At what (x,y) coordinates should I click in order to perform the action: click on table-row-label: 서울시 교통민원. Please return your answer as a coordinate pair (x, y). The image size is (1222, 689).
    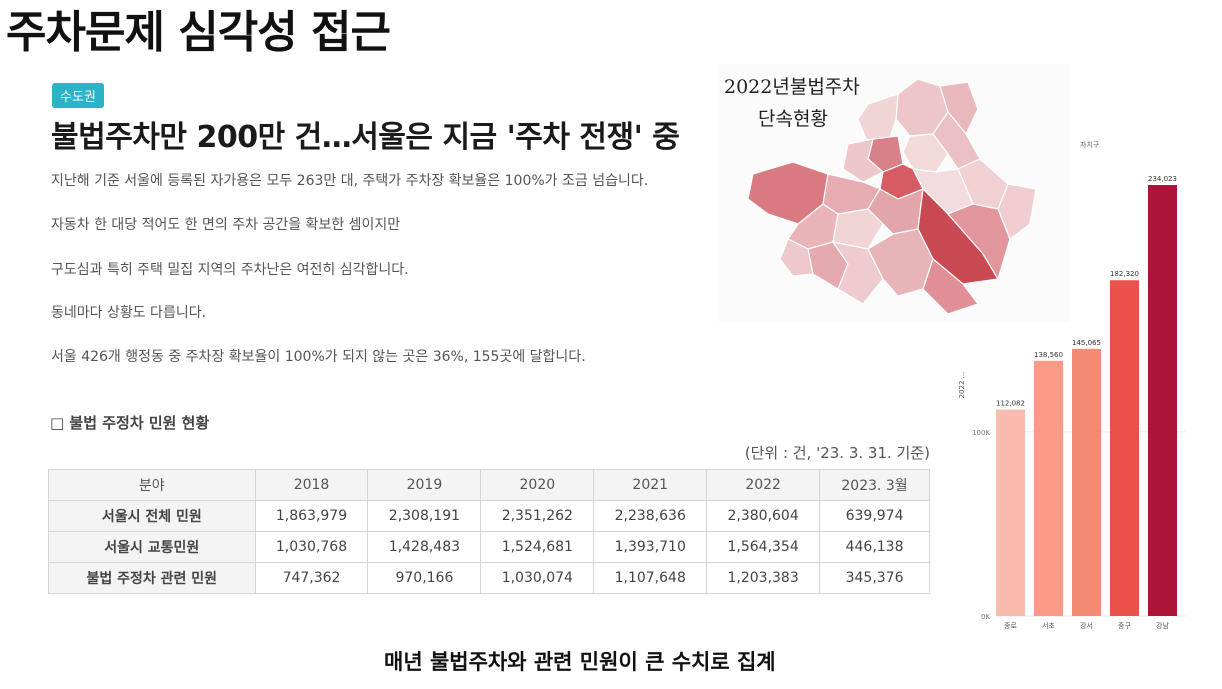
    Looking at the image, I should click on (152, 547).